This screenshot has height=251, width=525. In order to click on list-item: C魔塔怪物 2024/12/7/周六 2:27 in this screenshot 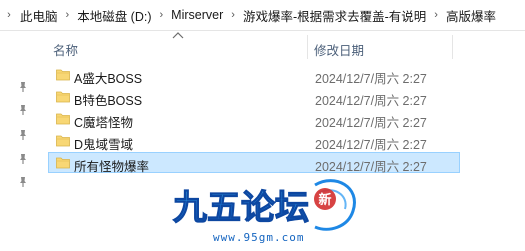, I will do `click(254, 119)`.